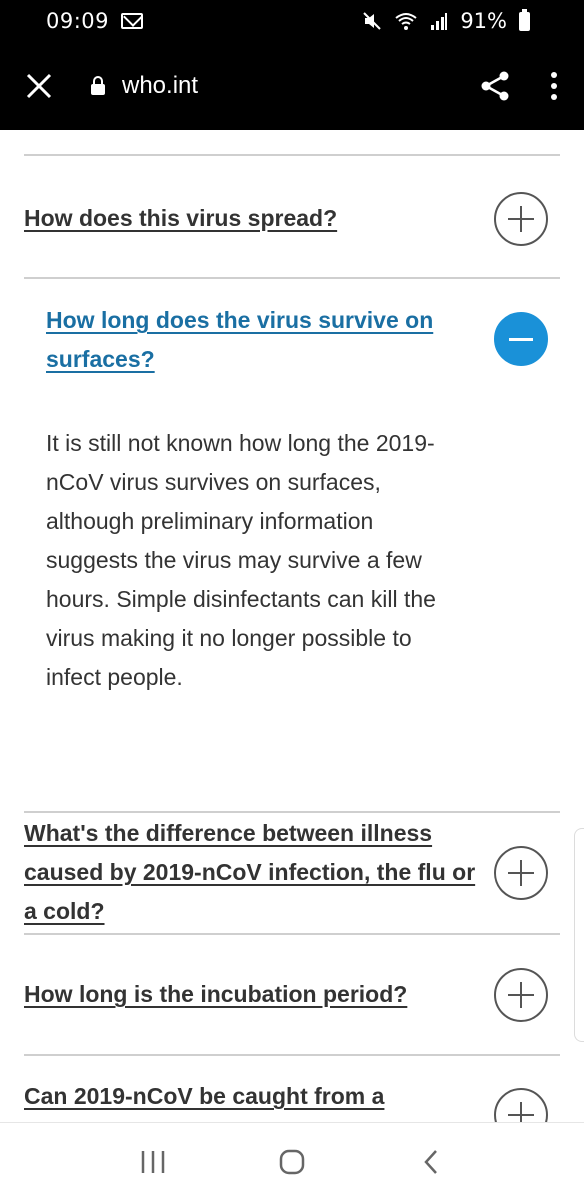  What do you see at coordinates (180, 218) in the screenshot?
I see `faq-question-spread: How does this virus spread?` at bounding box center [180, 218].